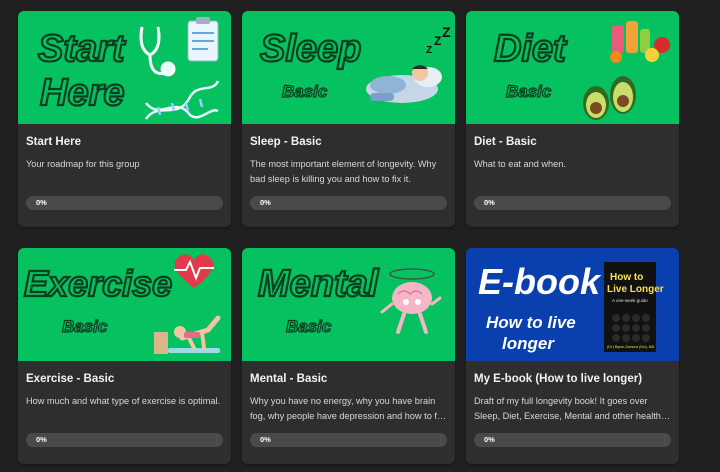 Image resolution: width=720 pixels, height=472 pixels. Describe the element at coordinates (505, 142) in the screenshot. I see `course-title: Diet - Basic` at that location.